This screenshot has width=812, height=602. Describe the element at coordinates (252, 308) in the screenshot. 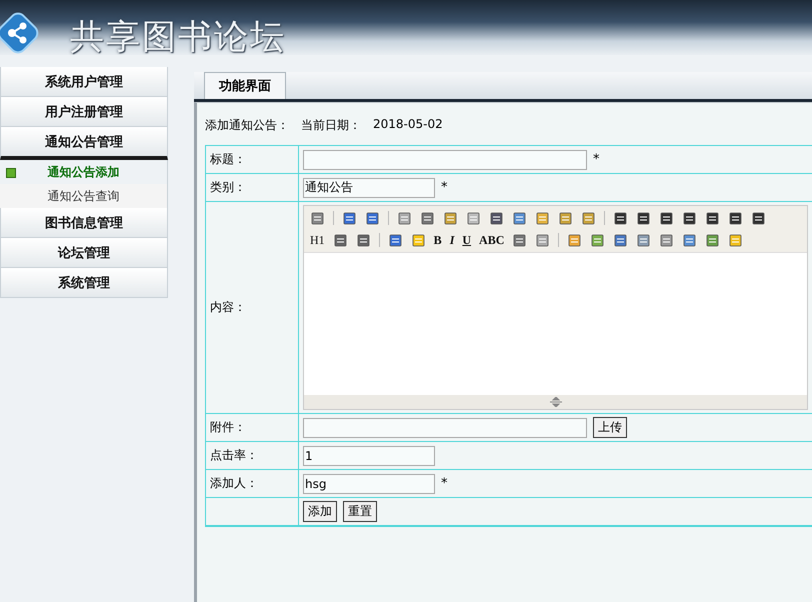

I see `field-label: 内容：` at that location.